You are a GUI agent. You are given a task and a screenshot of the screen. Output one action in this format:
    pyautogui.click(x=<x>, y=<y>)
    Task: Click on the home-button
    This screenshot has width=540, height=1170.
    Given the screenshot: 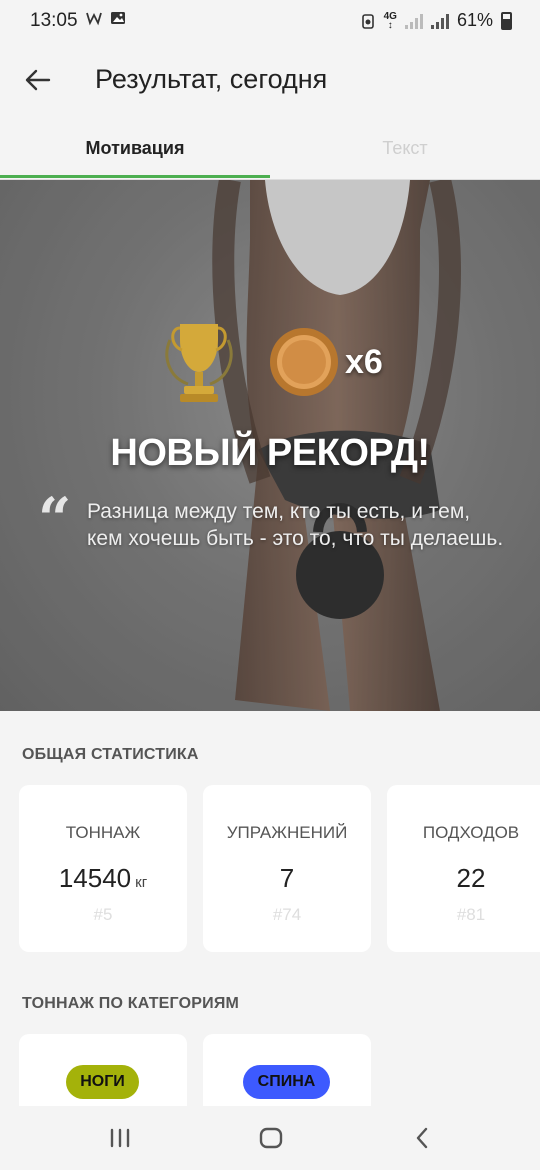 What is the action you would take?
    pyautogui.click(x=271, y=1138)
    